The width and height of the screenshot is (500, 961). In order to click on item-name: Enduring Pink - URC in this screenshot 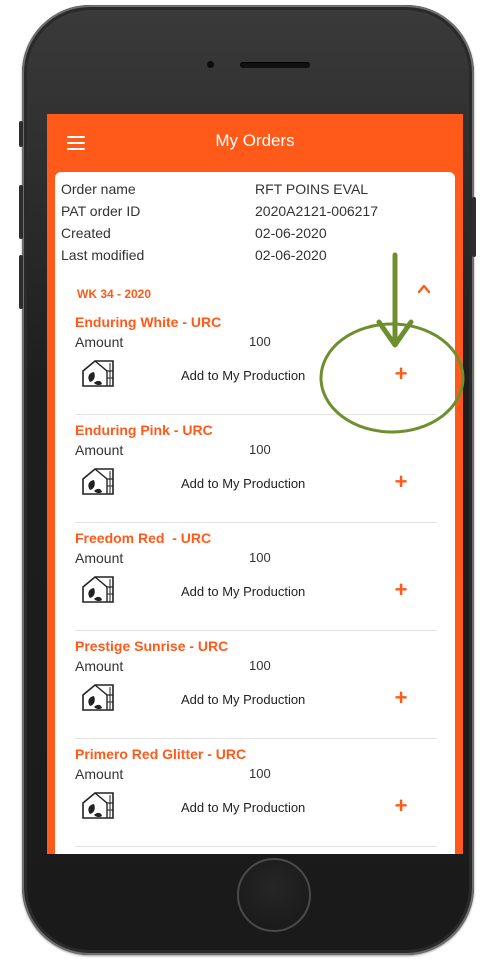, I will do `click(144, 430)`.